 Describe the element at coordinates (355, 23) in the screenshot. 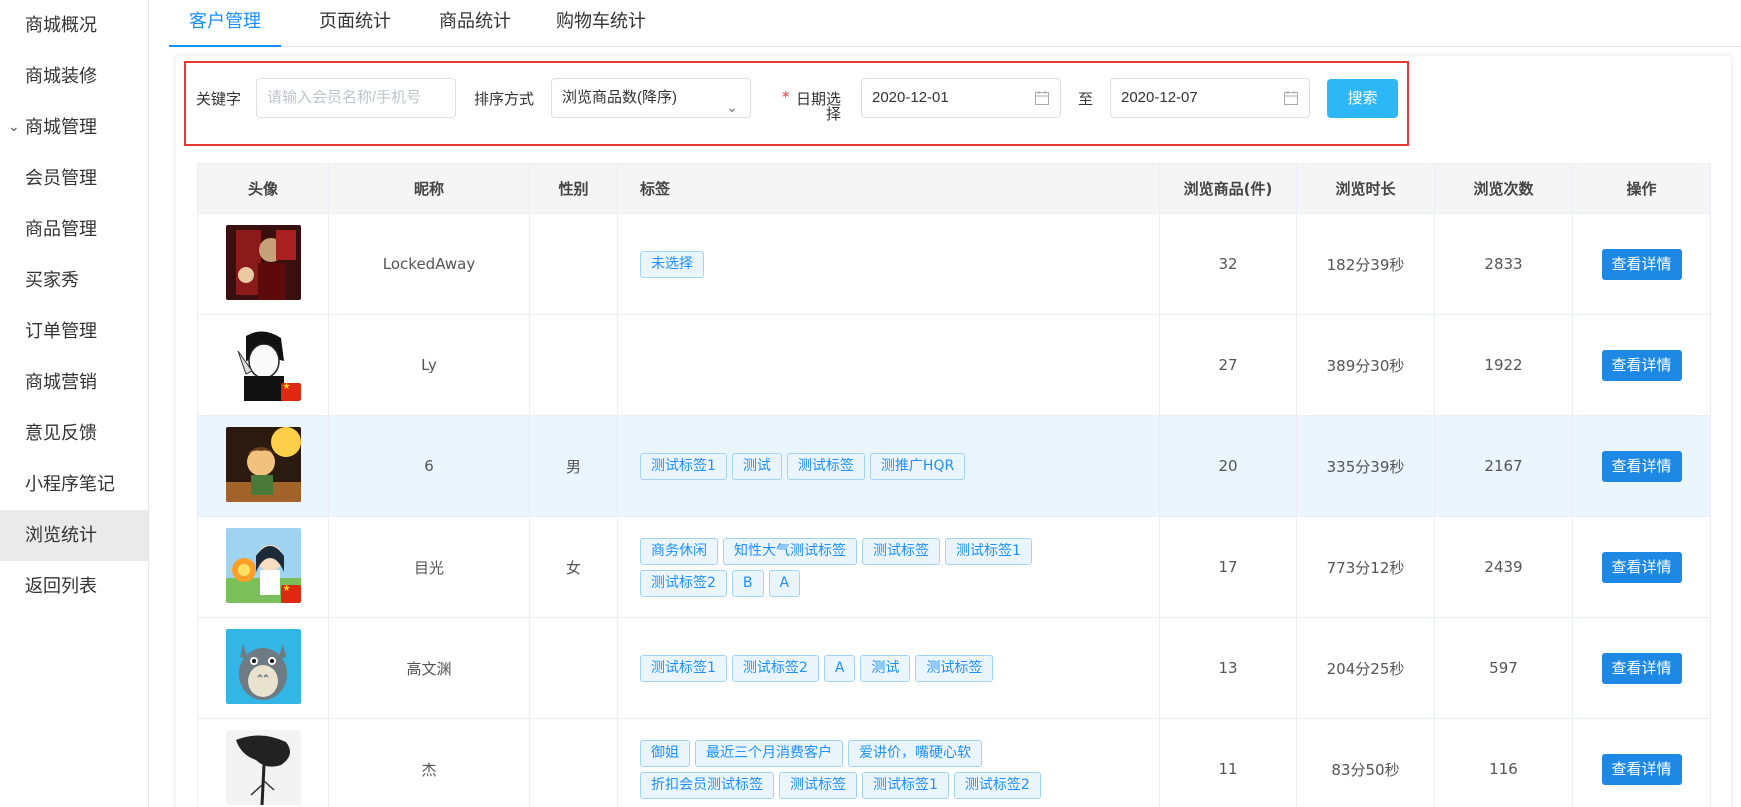

I see `tab-page-stats: 页面统计` at that location.